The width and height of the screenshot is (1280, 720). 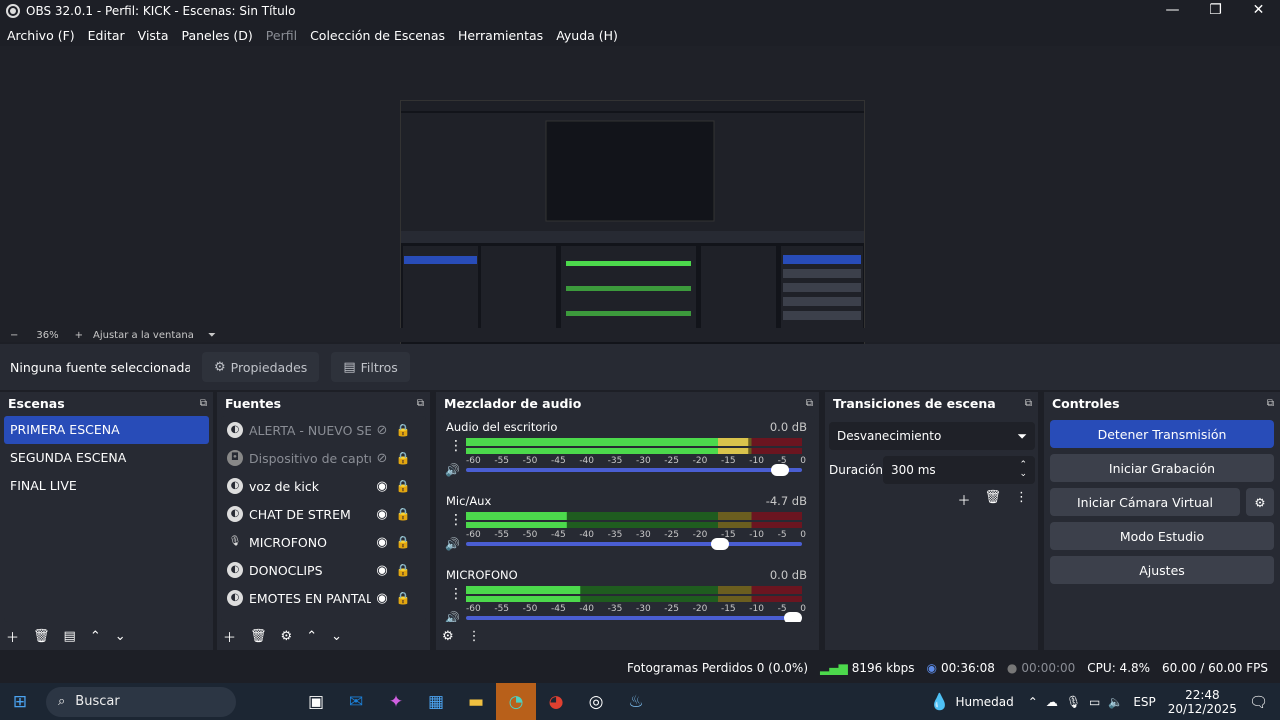 I want to click on source-item: ◐ voz de kick ◉ 🔒, so click(x=323, y=486).